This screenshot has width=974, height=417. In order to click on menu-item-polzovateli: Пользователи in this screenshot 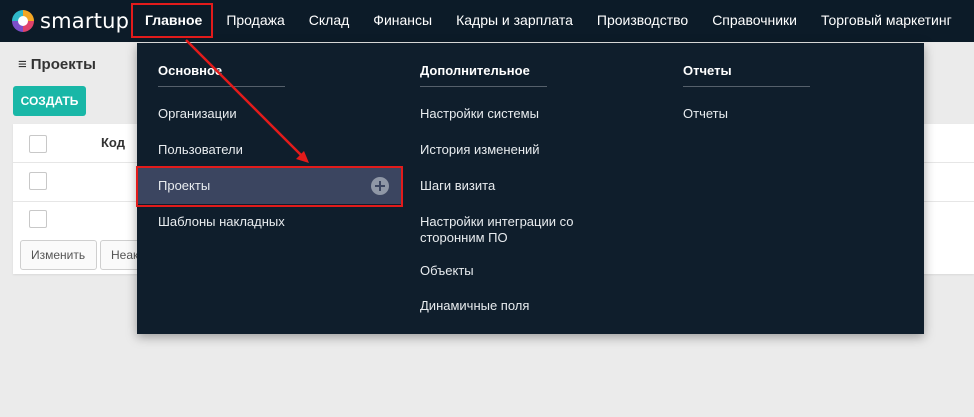, I will do `click(200, 150)`.